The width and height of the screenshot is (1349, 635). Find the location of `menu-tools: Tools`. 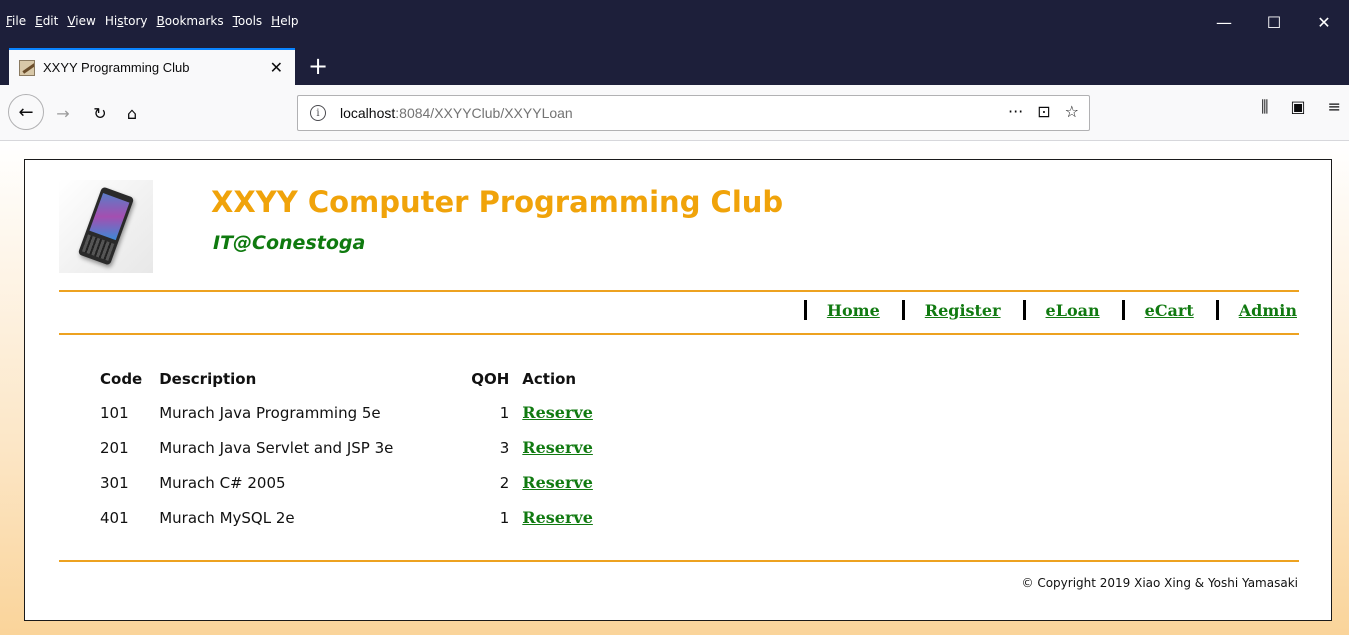

menu-tools: Tools is located at coordinates (248, 21).